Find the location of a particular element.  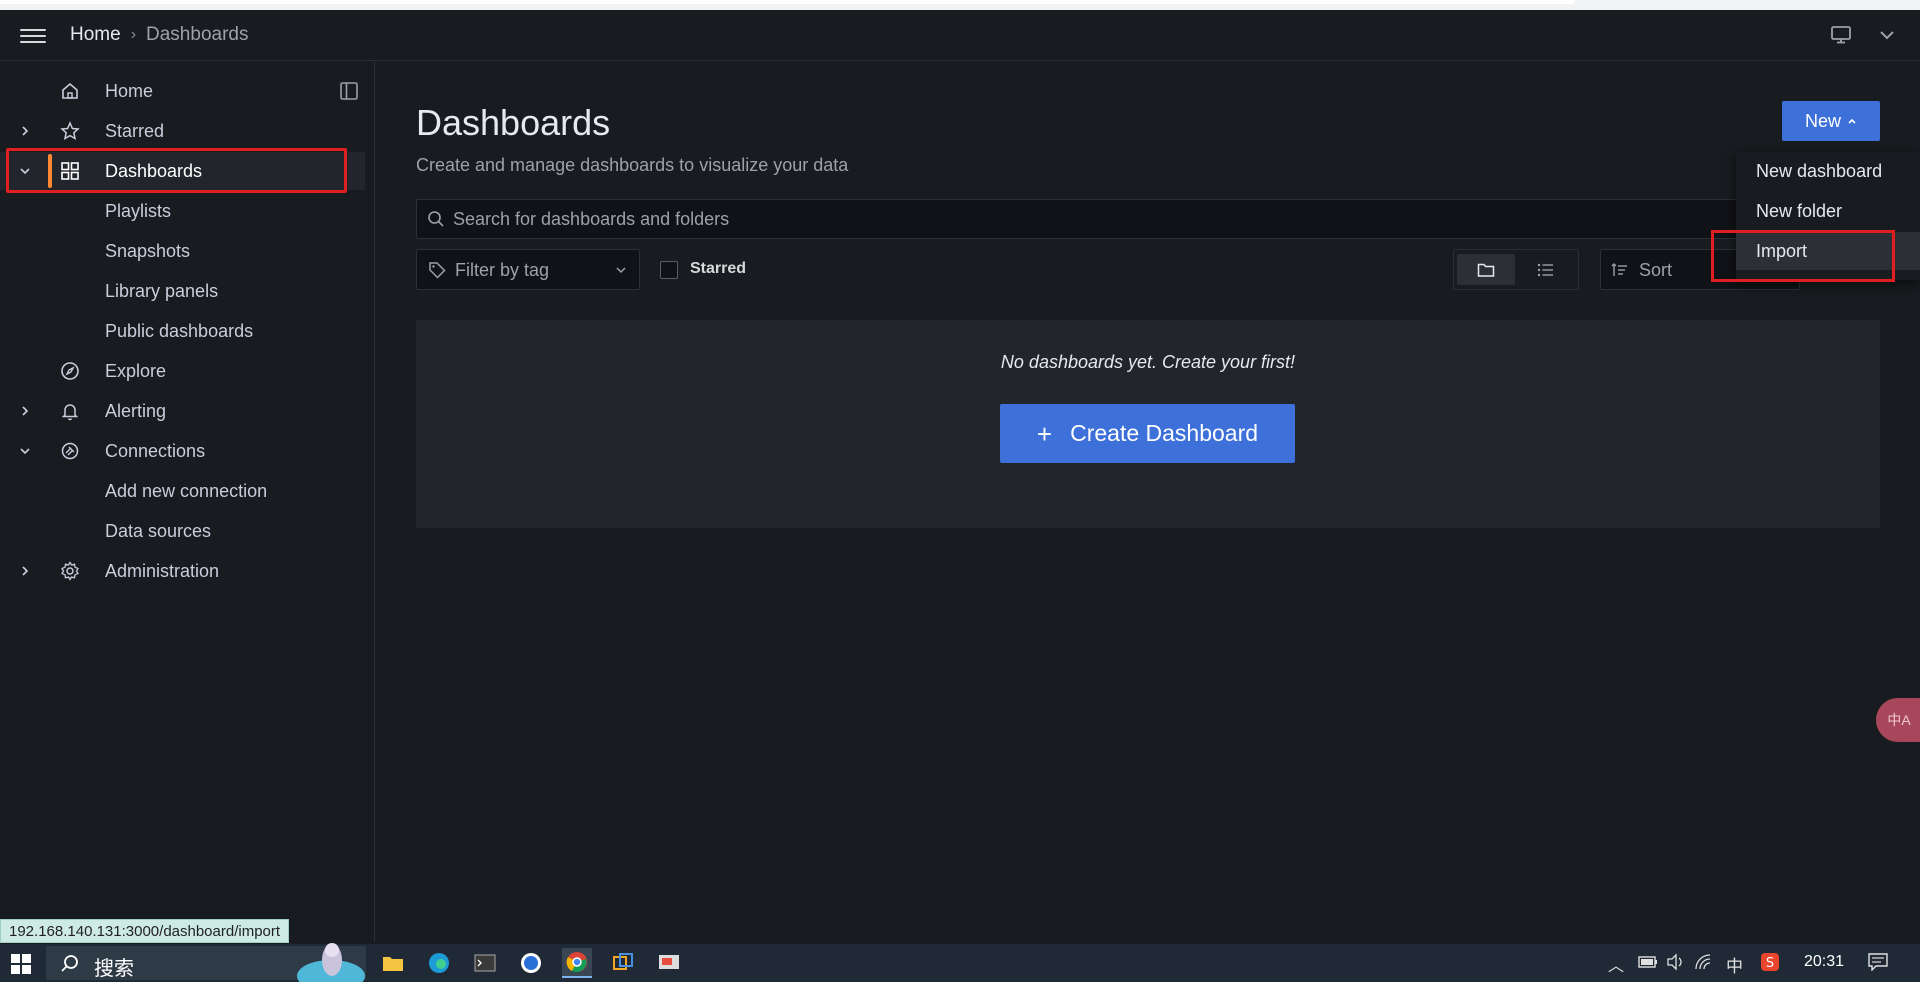

empty-message: No dashboards yet. Create your first! is located at coordinates (1148, 362).